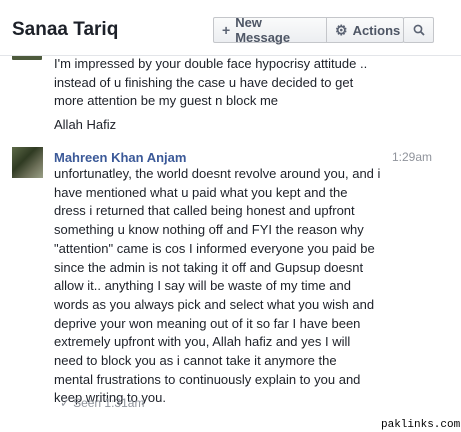 The height and width of the screenshot is (432, 461). What do you see at coordinates (65, 403) in the screenshot?
I see `checkmark-icon: ✓` at bounding box center [65, 403].